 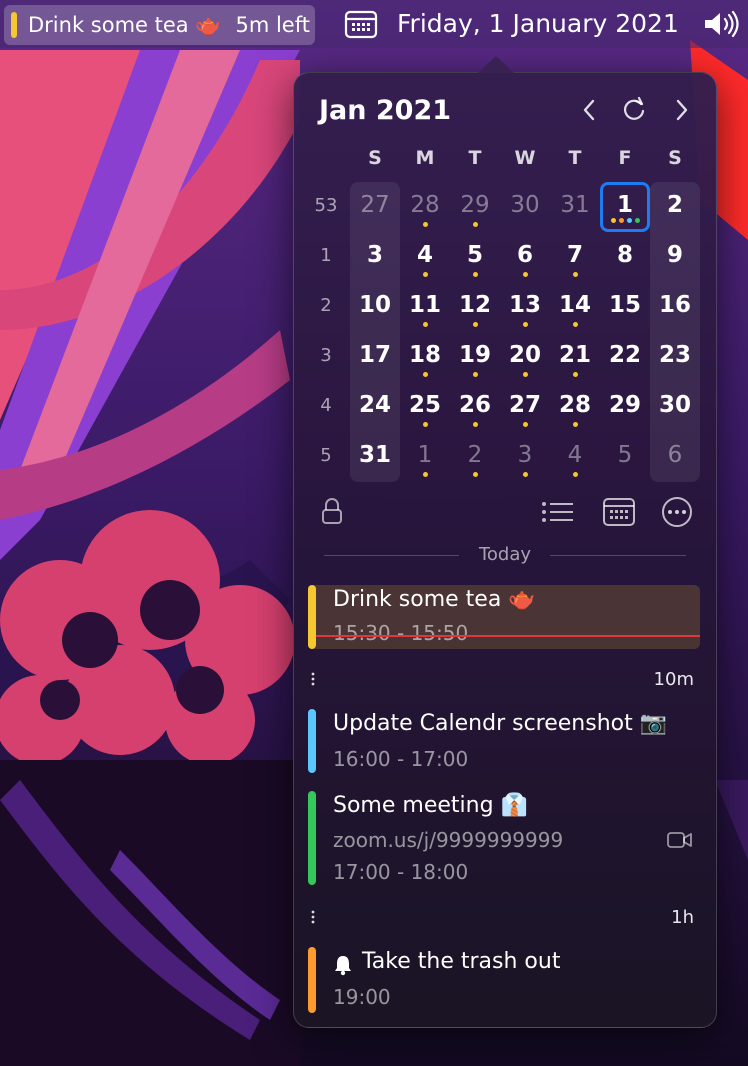 What do you see at coordinates (425, 158) in the screenshot?
I see `weekday-header: M` at bounding box center [425, 158].